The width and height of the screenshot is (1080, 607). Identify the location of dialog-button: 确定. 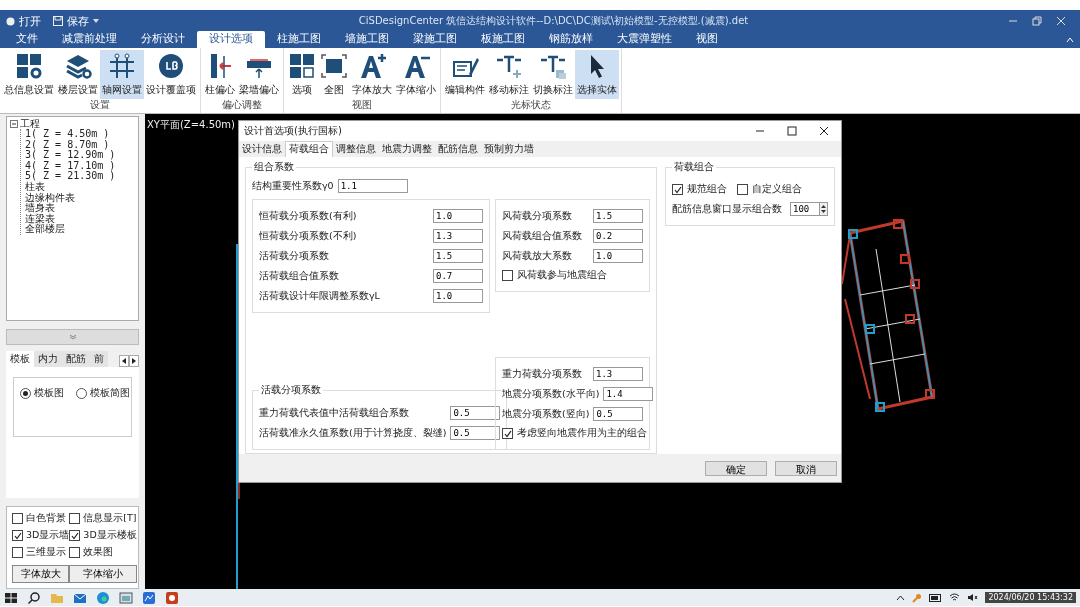
(736, 468).